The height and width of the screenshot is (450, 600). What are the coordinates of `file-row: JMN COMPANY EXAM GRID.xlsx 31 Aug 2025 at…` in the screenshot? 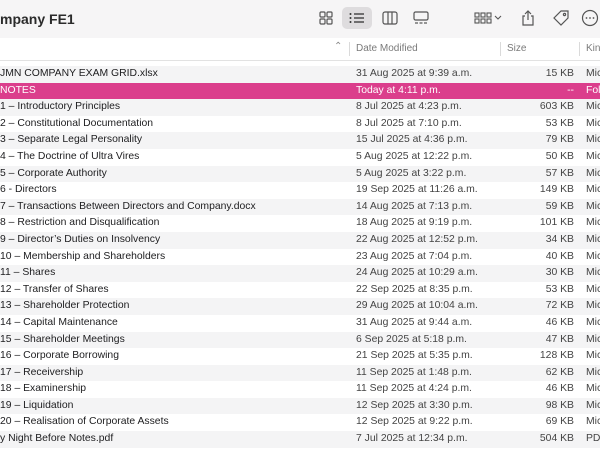 It's located at (300, 74).